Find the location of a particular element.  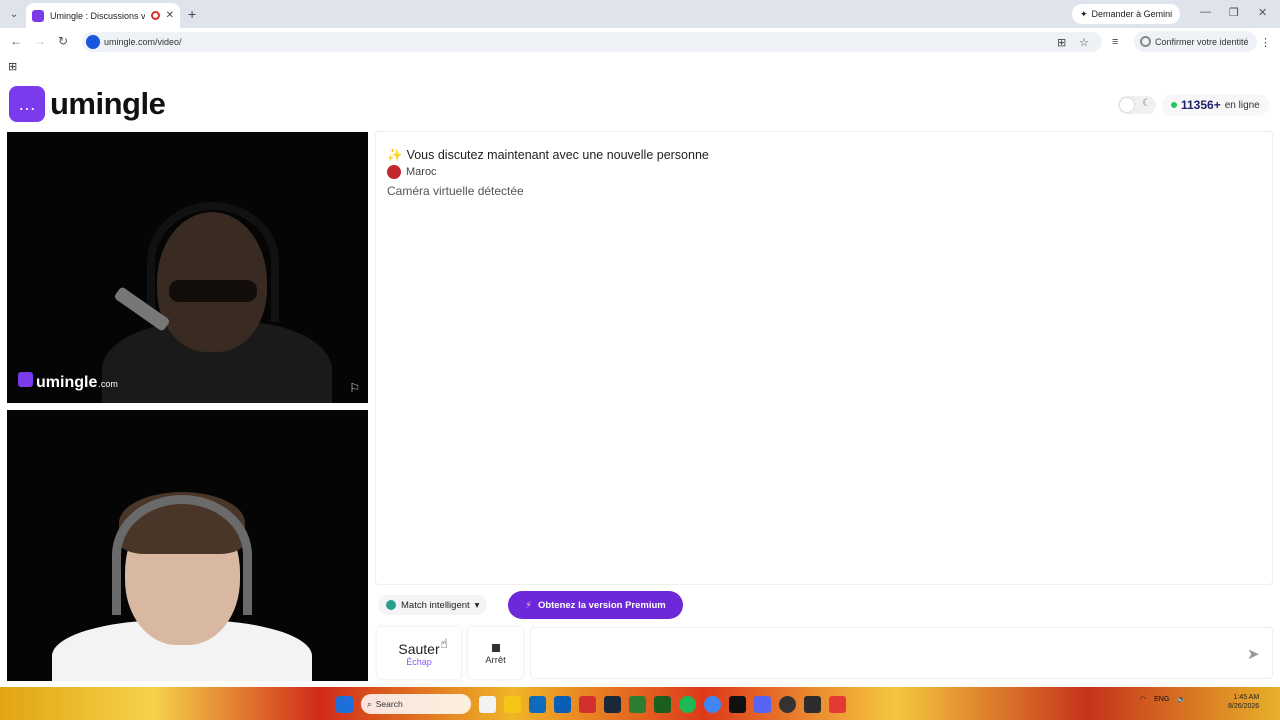

confirm-identity-button: Confirmer votre identité is located at coordinates (1195, 41).